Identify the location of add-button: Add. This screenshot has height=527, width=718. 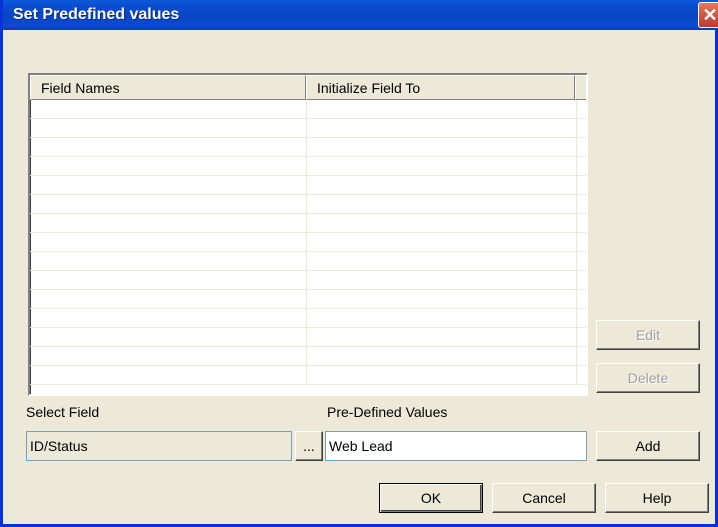
(648, 446).